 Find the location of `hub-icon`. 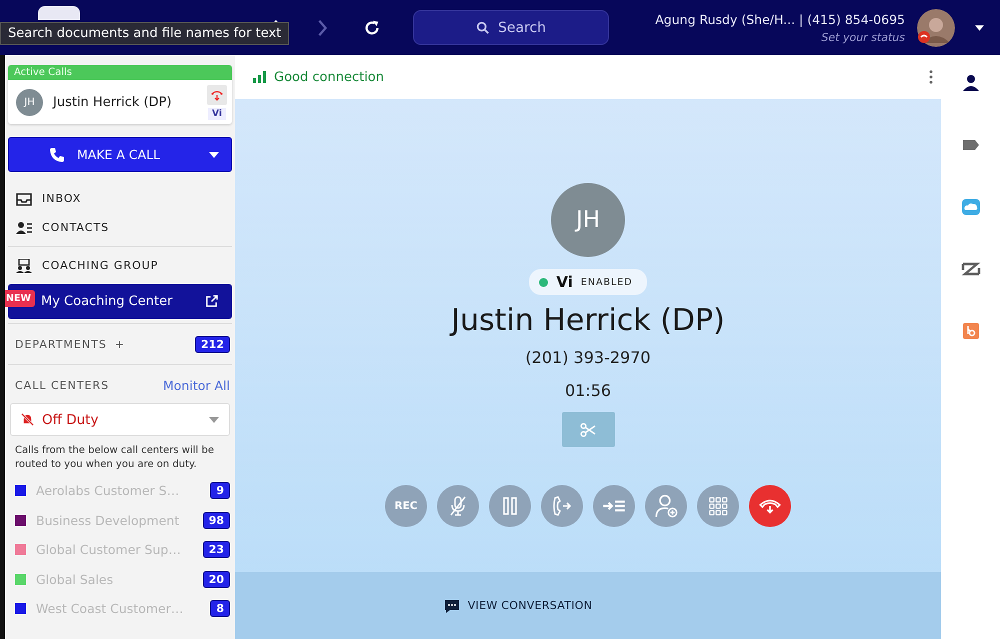

hub-icon is located at coordinates (970, 331).